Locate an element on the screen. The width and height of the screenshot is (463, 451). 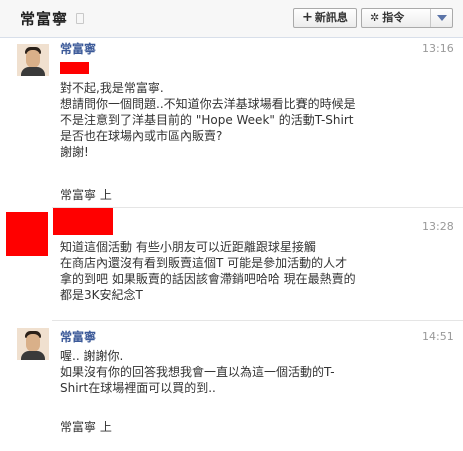
conversation-title: 常富寧 is located at coordinates (44, 19).